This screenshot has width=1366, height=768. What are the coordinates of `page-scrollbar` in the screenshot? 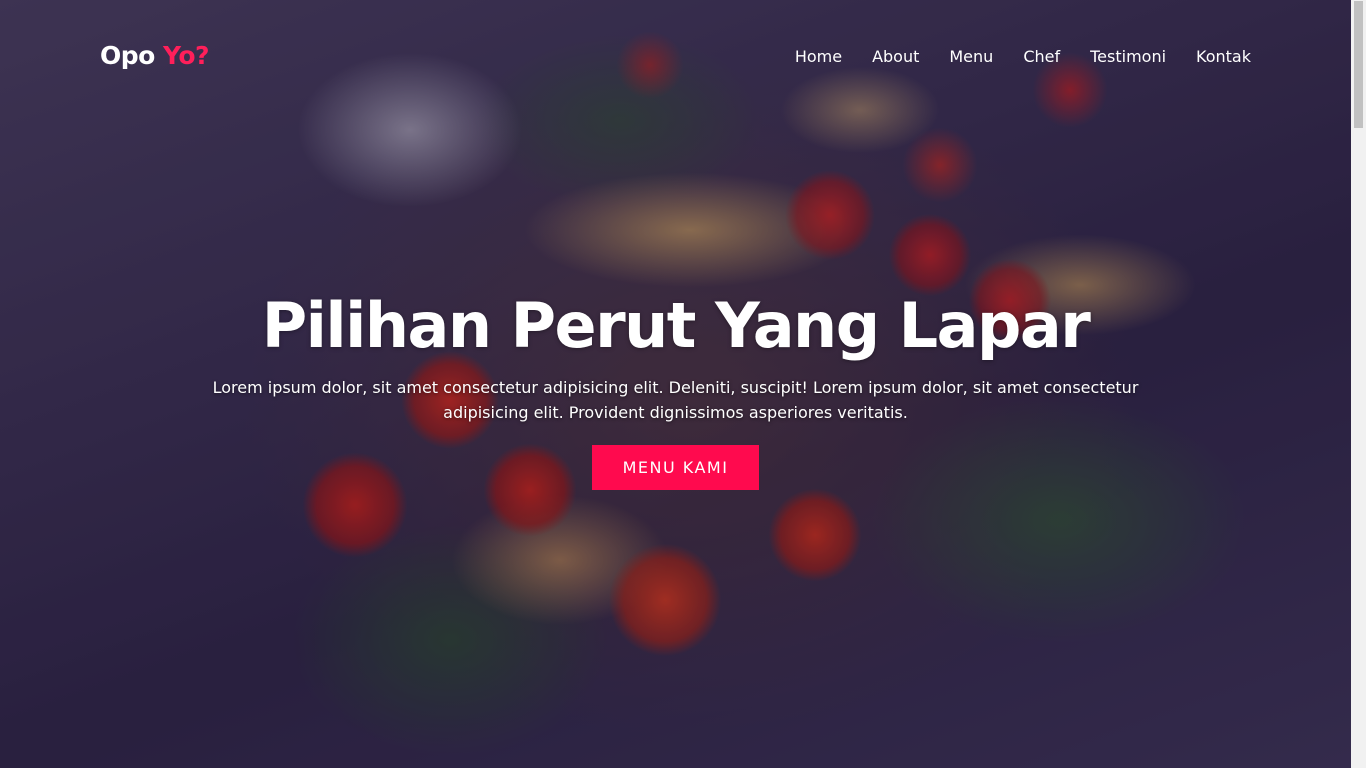 It's located at (1358, 384).